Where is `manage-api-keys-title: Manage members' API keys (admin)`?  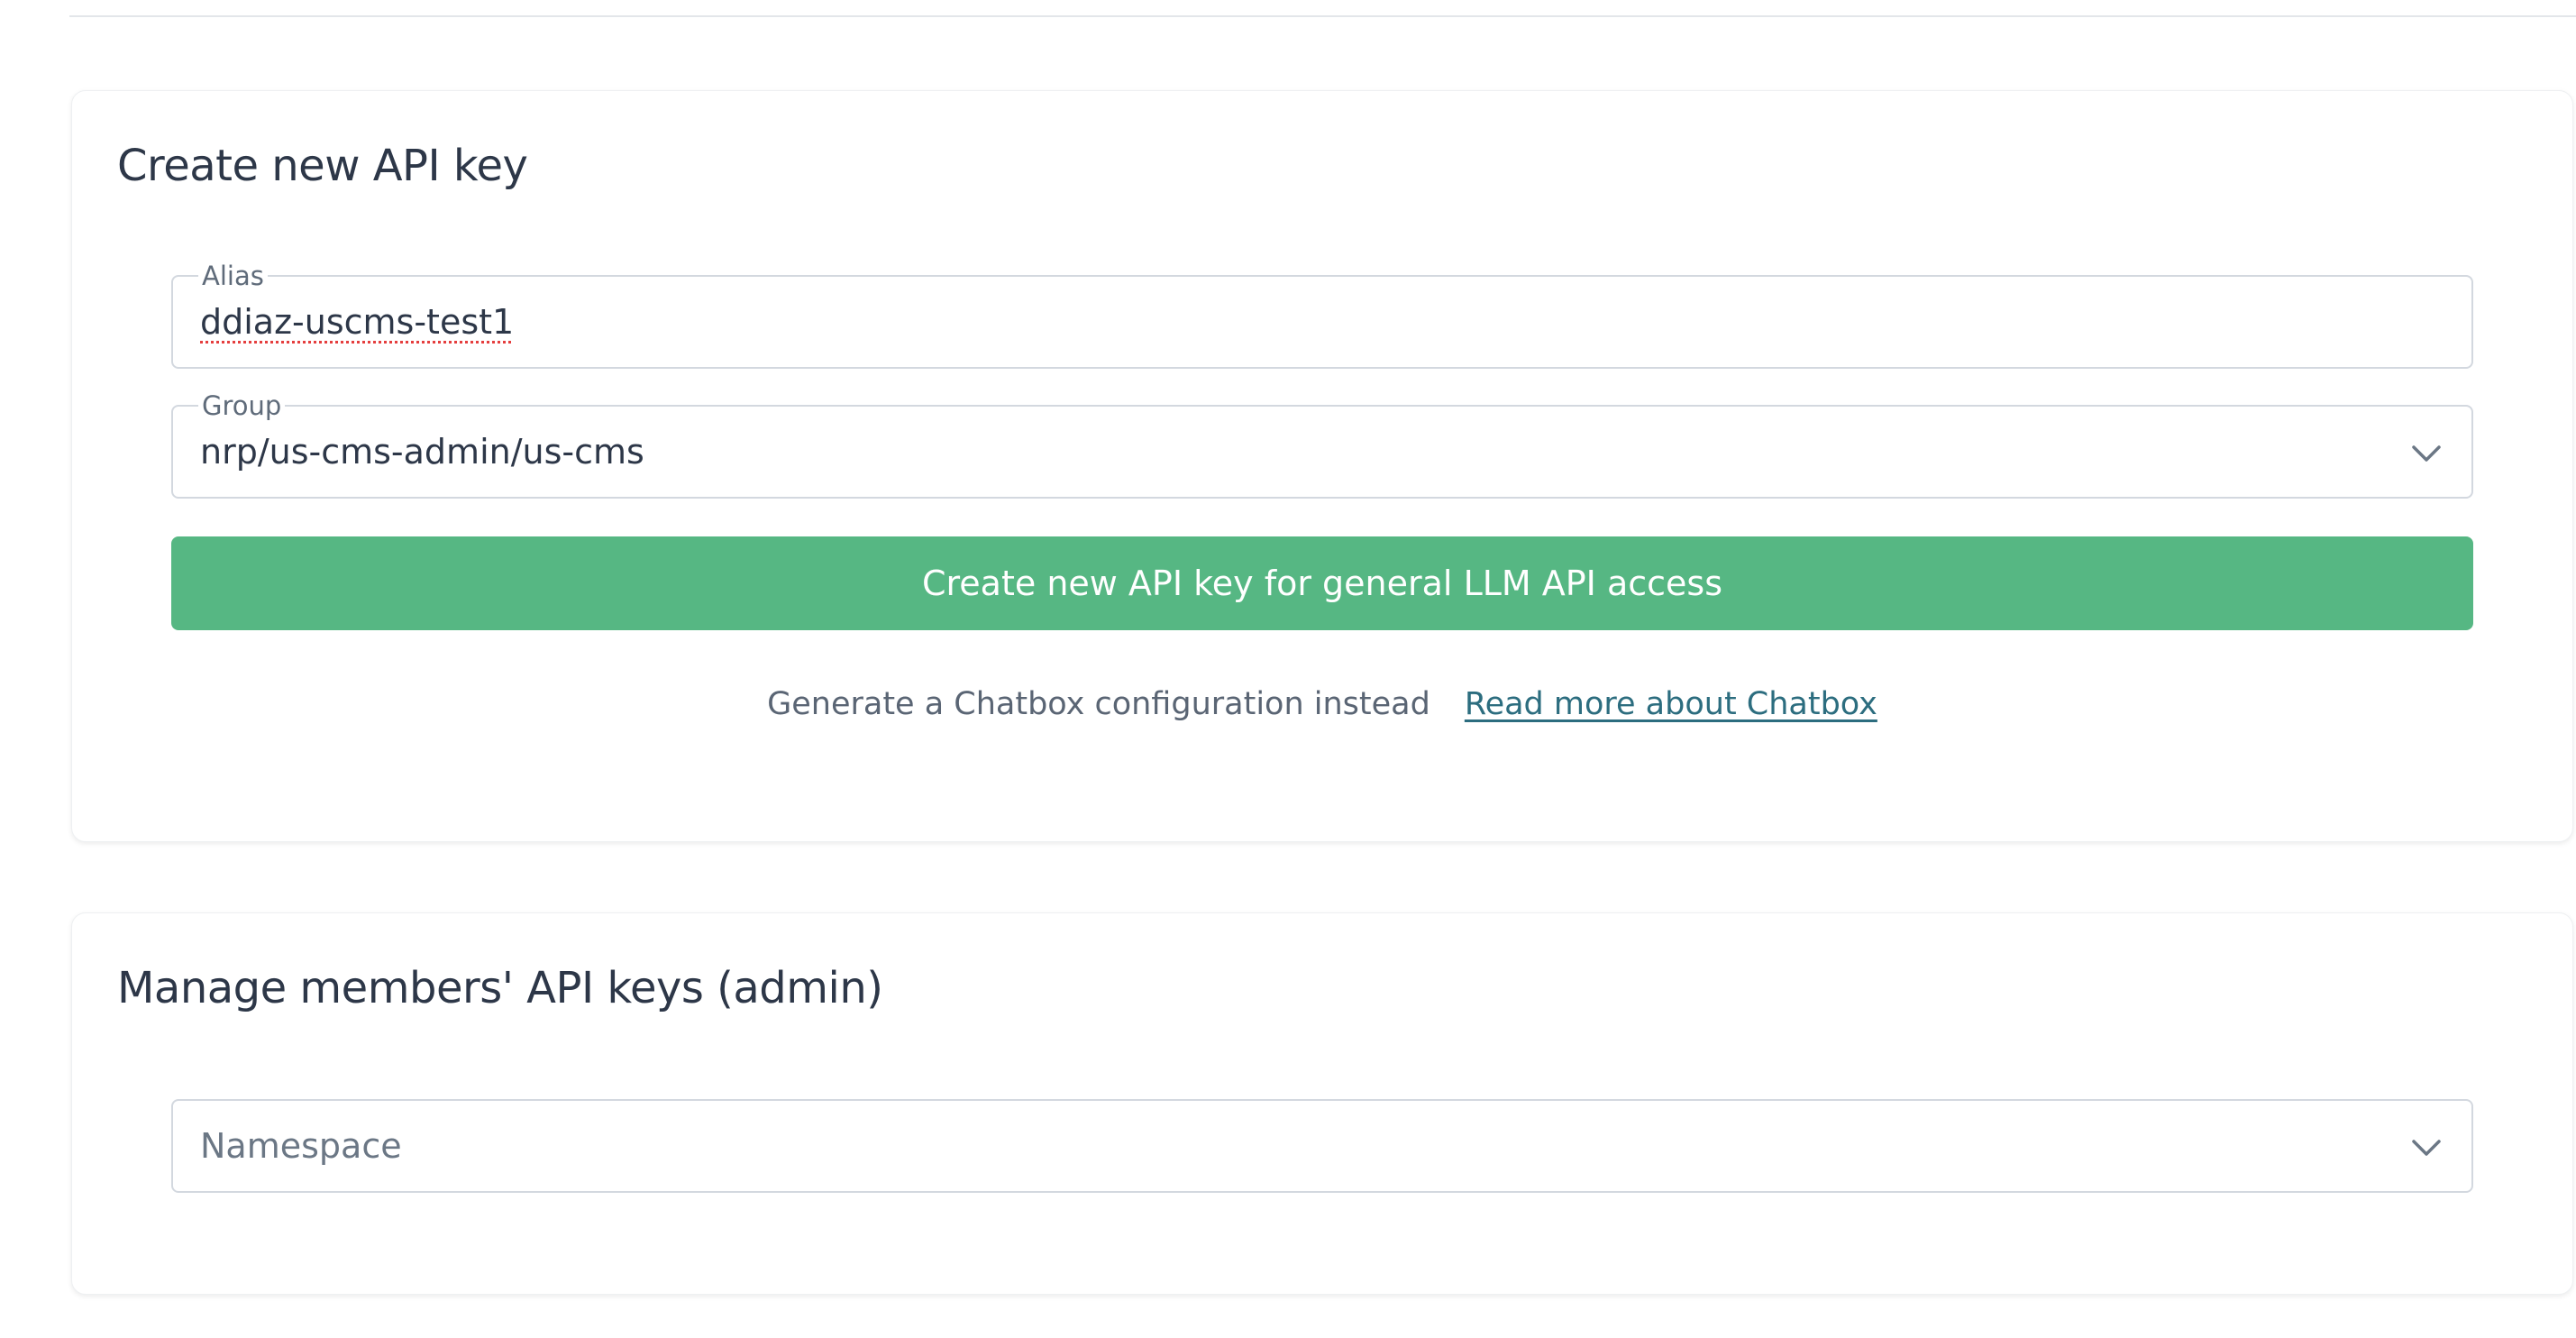 manage-api-keys-title: Manage members' API keys (admin) is located at coordinates (500, 988).